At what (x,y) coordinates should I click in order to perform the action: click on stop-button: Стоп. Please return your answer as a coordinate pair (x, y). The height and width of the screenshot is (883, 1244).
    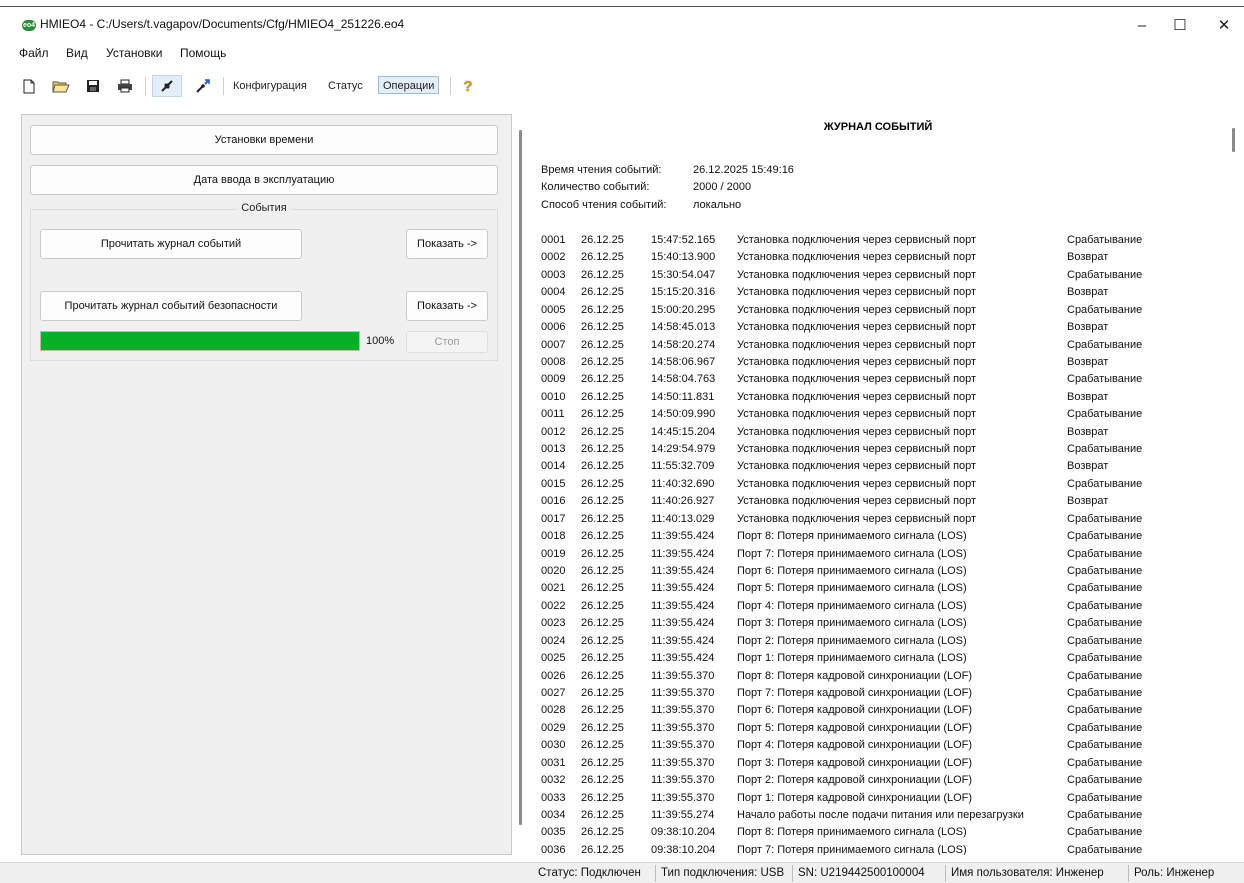
    Looking at the image, I should click on (447, 342).